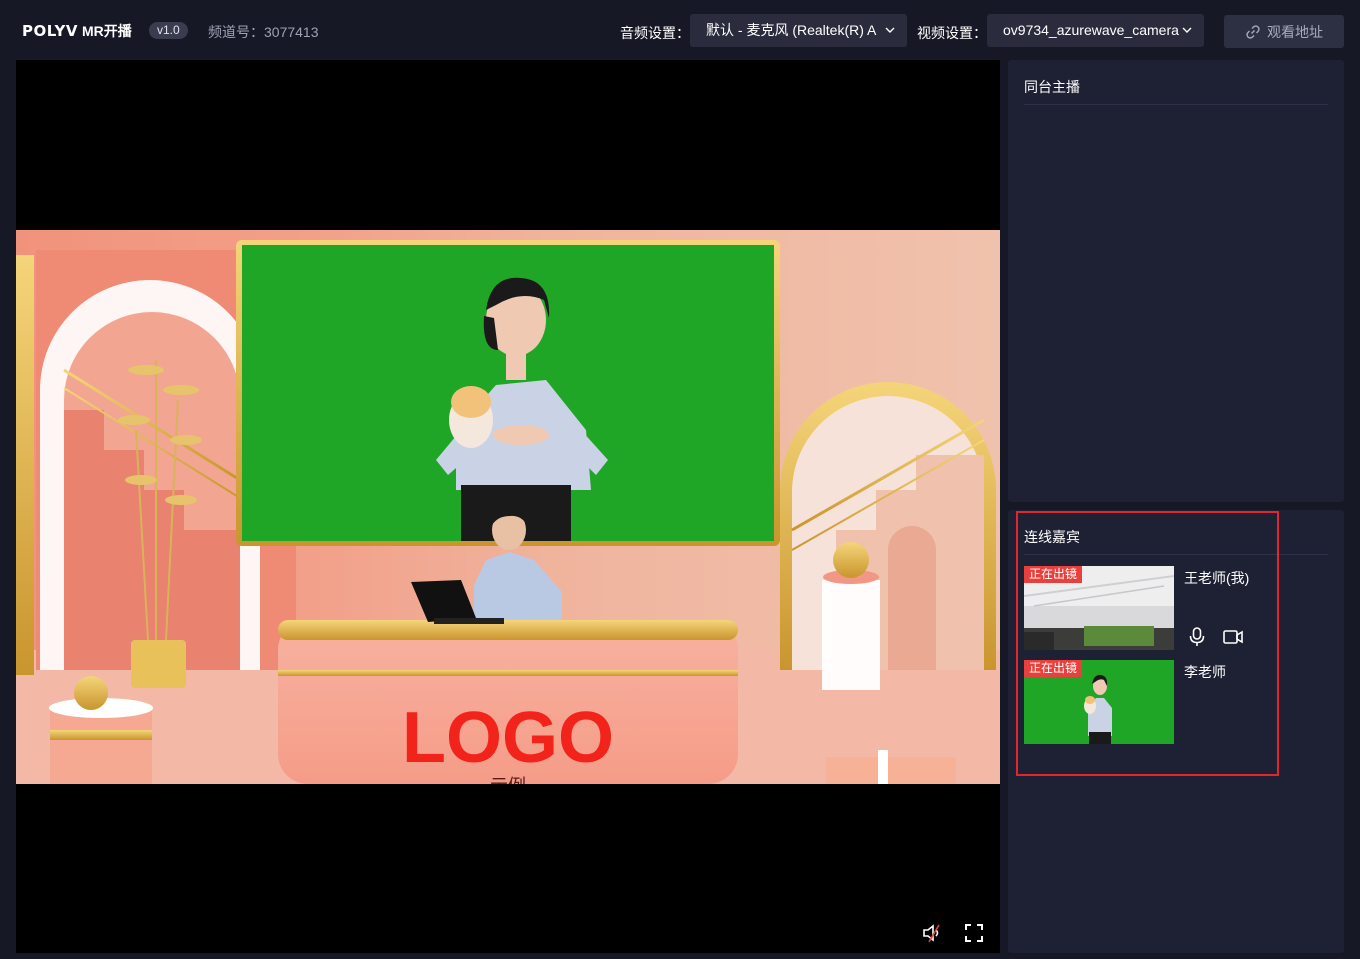  I want to click on microphone-icon, so click(1197, 637).